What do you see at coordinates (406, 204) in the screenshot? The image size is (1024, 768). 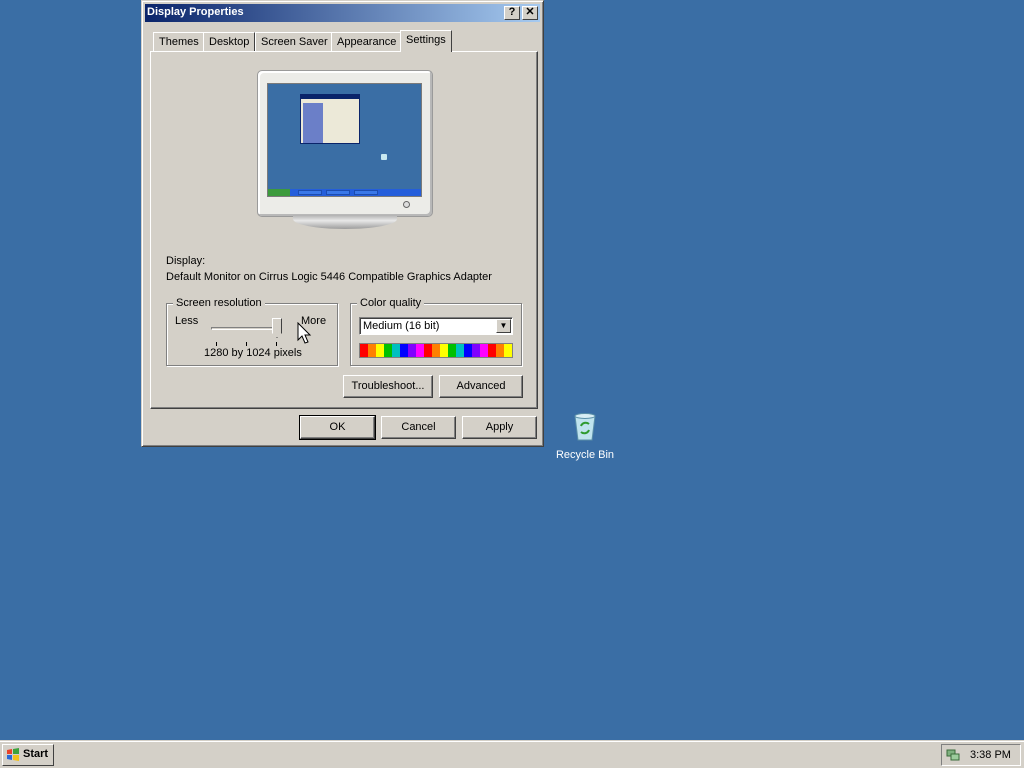 I see `power-button-icon` at bounding box center [406, 204].